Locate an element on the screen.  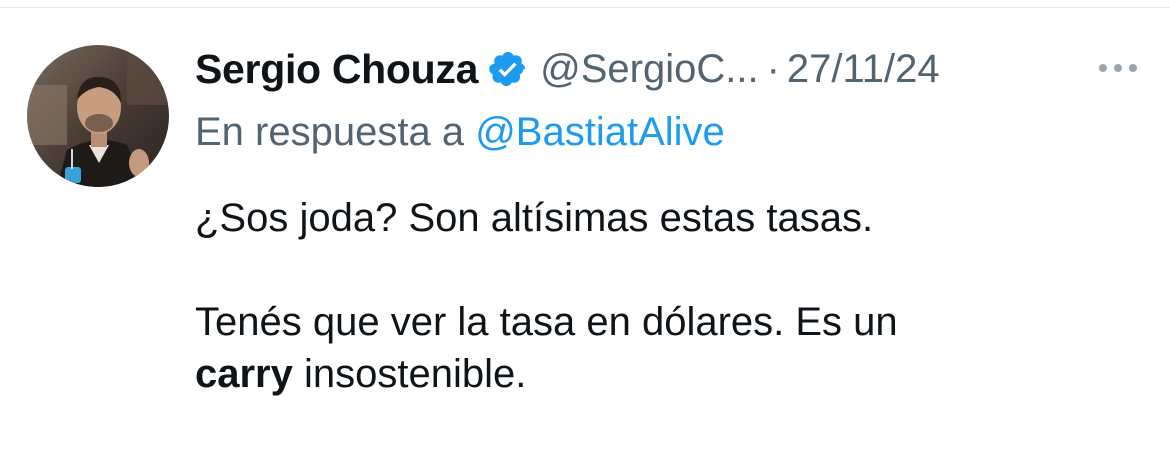
bold-word: carry is located at coordinates (244, 374).